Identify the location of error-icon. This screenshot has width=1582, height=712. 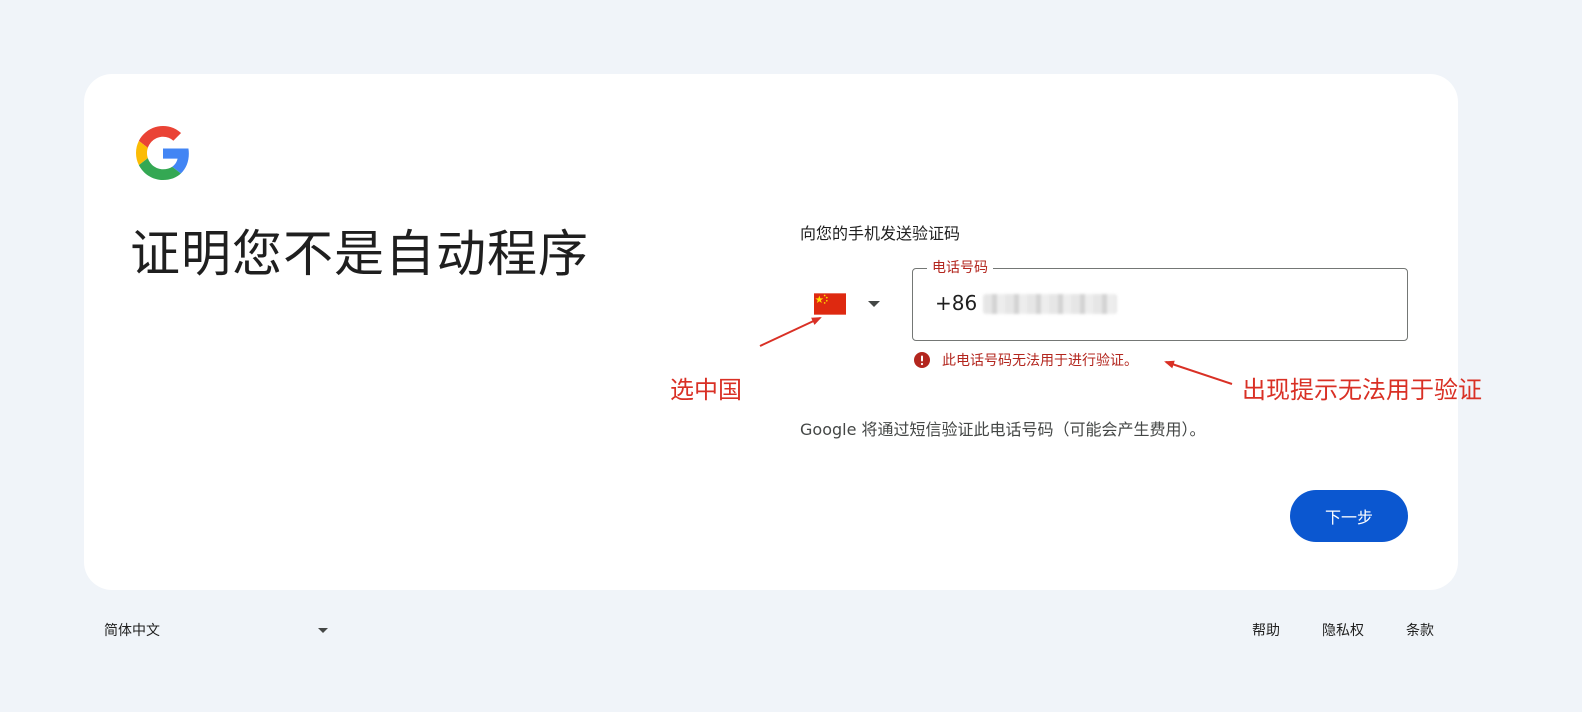
(922, 360).